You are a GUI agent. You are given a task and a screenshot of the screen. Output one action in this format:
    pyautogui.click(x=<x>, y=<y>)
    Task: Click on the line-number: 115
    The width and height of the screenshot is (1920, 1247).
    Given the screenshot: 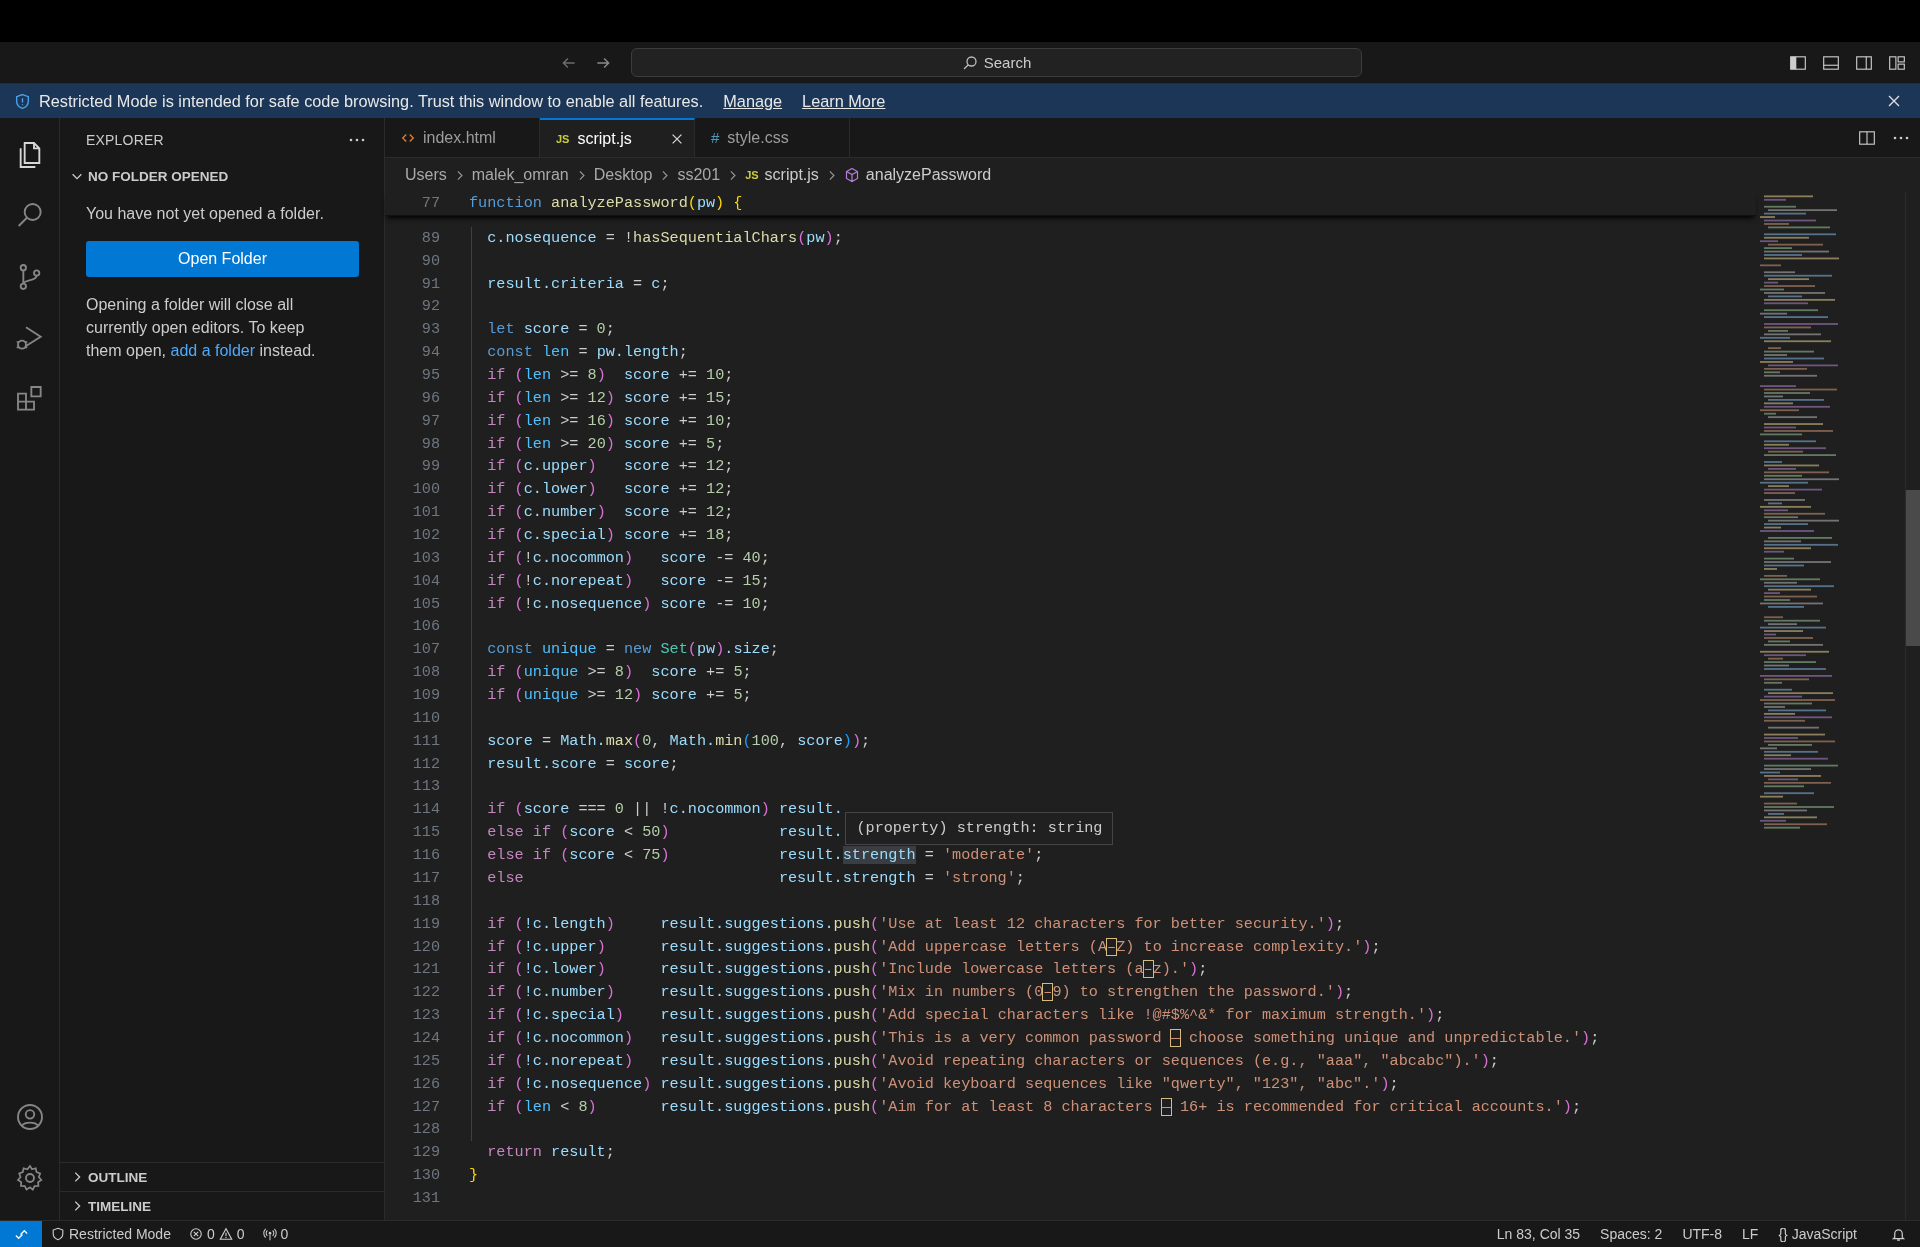 What is the action you would take?
    pyautogui.click(x=425, y=833)
    